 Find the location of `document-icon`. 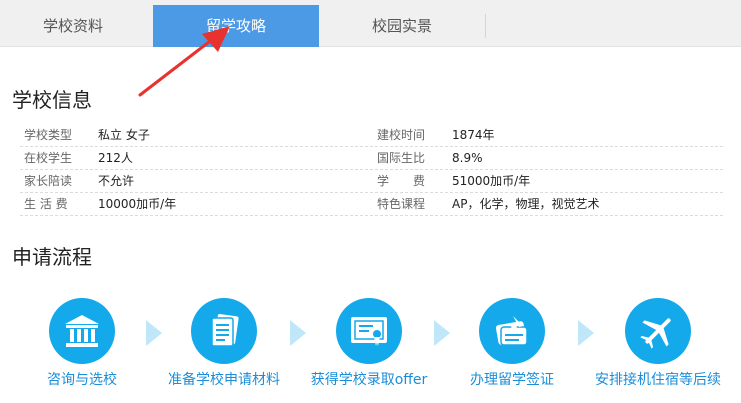

document-icon is located at coordinates (225, 330).